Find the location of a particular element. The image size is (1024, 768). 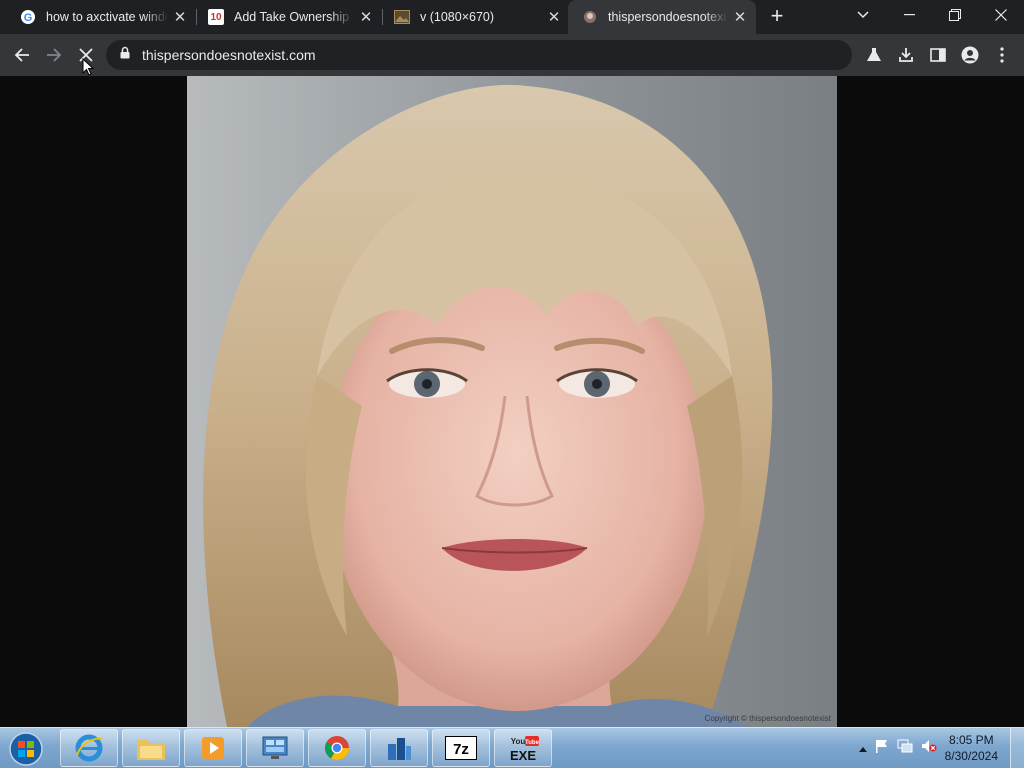

file-explorer-icon is located at coordinates (151, 748).